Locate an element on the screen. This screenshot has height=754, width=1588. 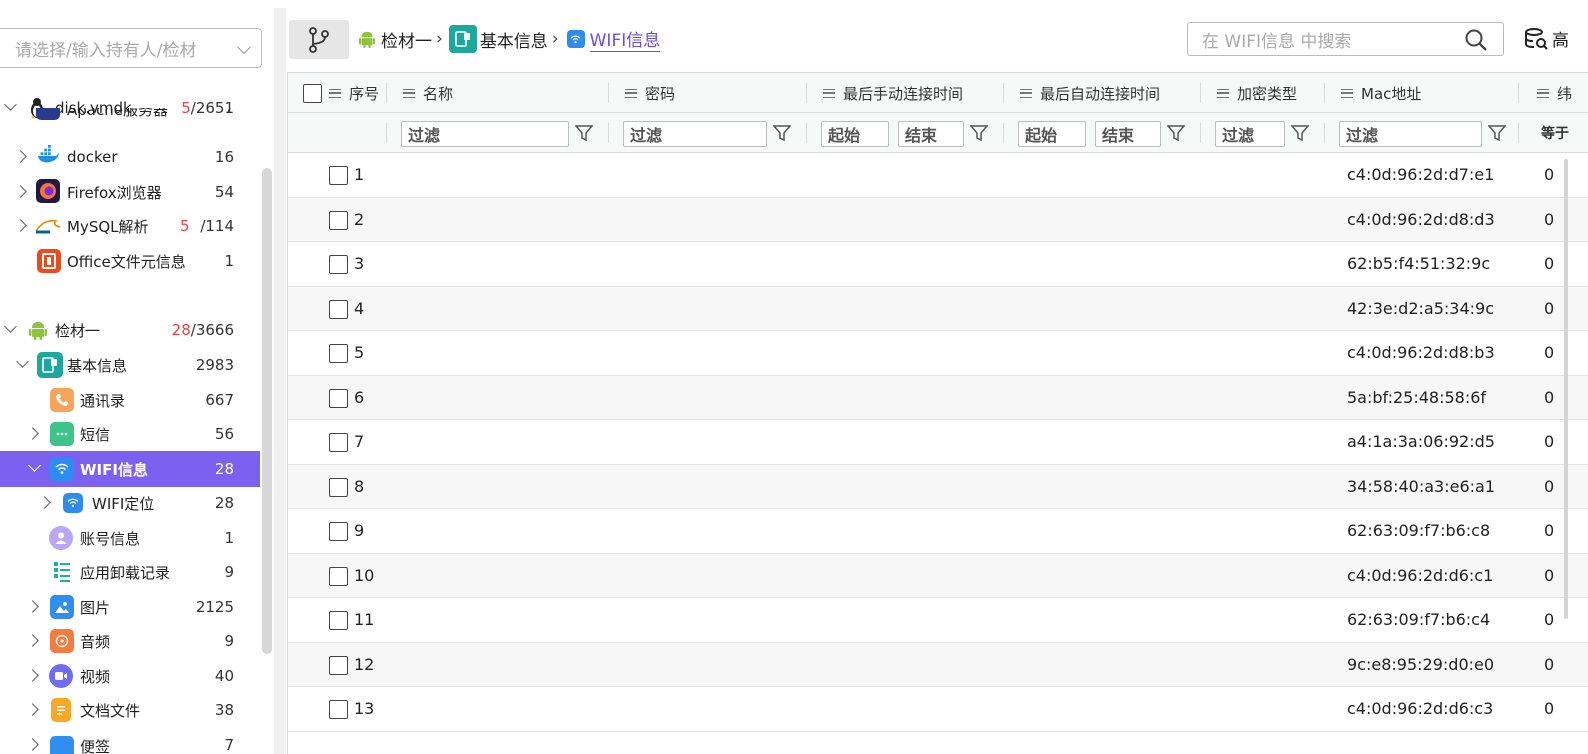
filter-lat-operator: 等于 is located at coordinates (1555, 133).